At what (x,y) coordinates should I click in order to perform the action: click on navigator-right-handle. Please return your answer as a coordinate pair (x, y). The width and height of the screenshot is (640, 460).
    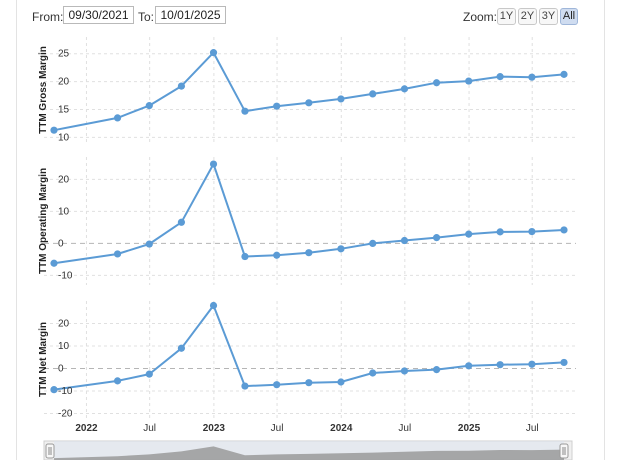
    Looking at the image, I should click on (564, 451).